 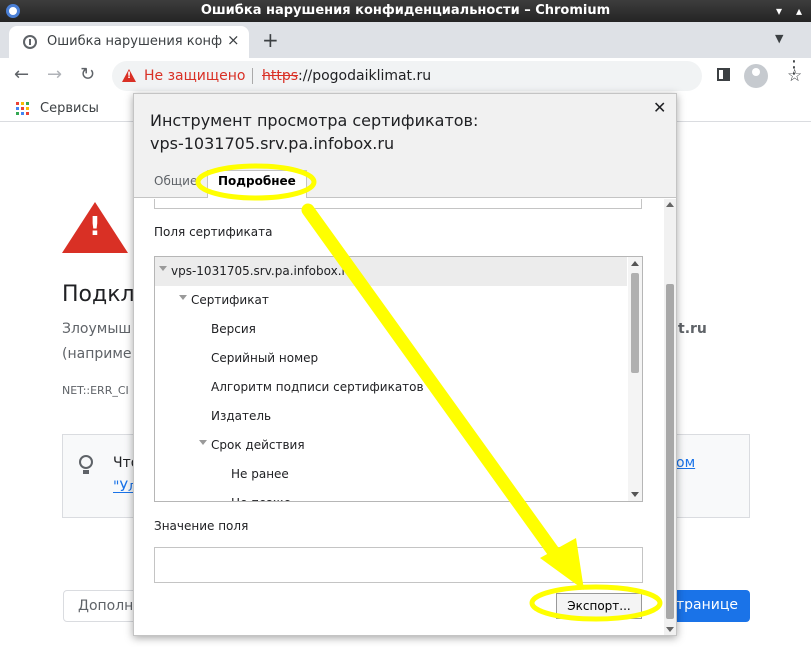 I want to click on tab-active: Ошибка нарушения конфи ×, so click(x=129, y=42).